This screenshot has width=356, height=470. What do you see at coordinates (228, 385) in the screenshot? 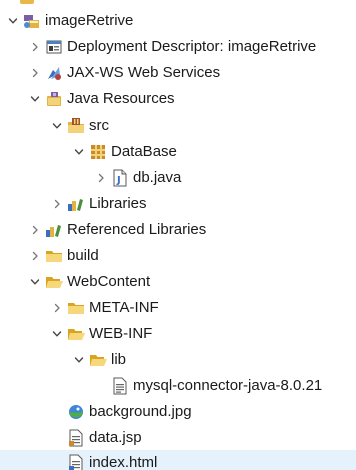
I see `tree-item-label: mysql-connector-java-8.0.21` at bounding box center [228, 385].